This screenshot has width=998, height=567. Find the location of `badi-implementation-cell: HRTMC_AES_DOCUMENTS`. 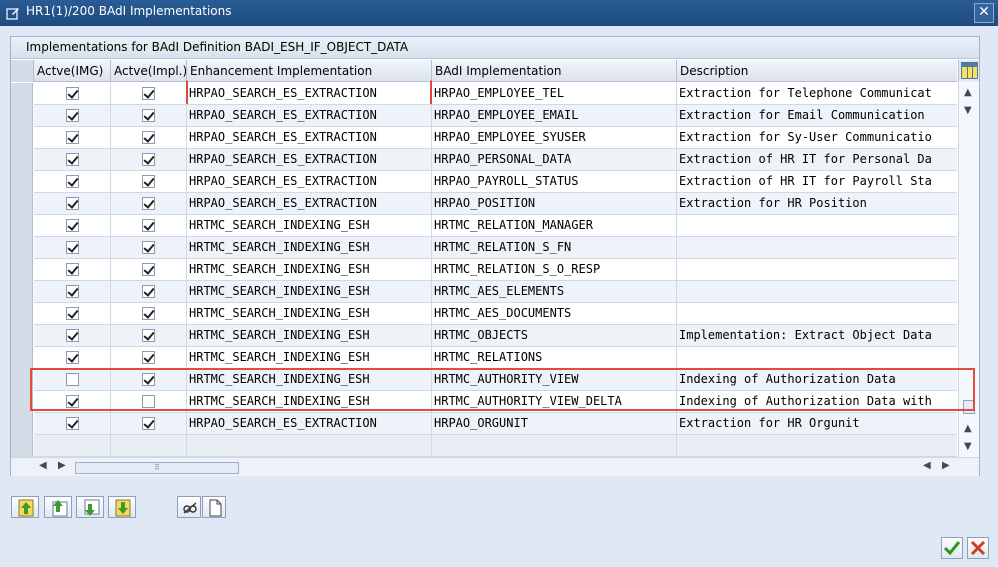

badi-implementation-cell: HRTMC_AES_DOCUMENTS is located at coordinates (554, 314).